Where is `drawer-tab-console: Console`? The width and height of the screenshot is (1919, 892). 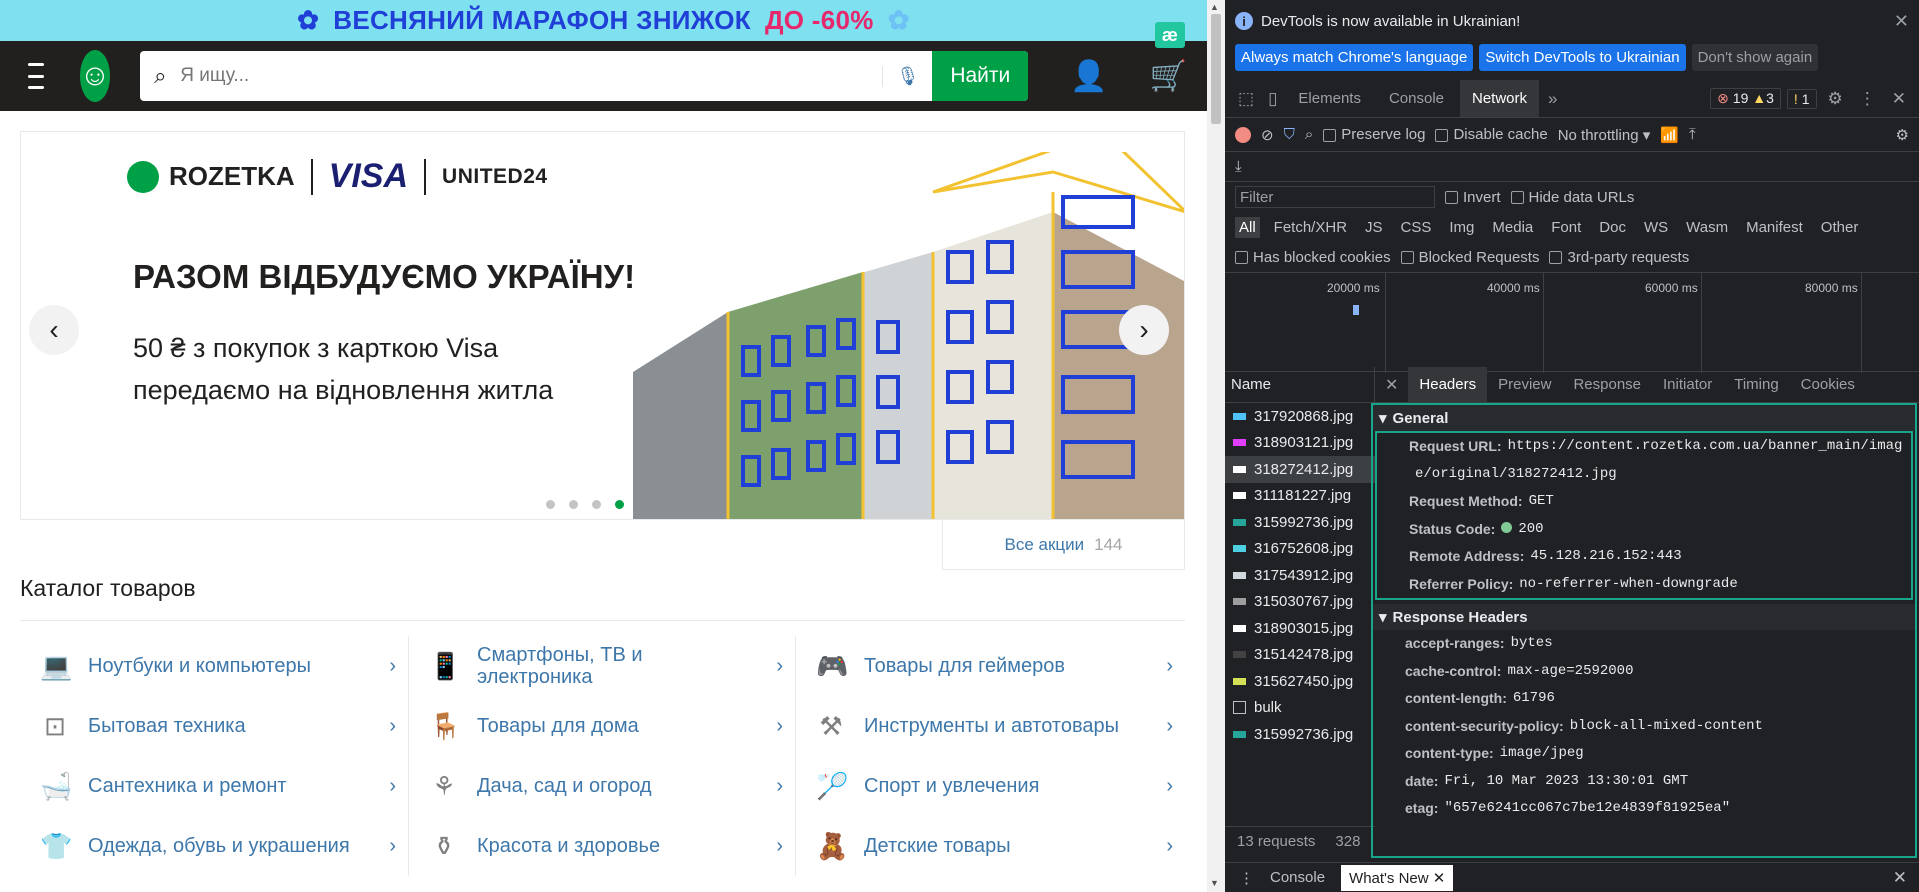
drawer-tab-console: Console is located at coordinates (1297, 877).